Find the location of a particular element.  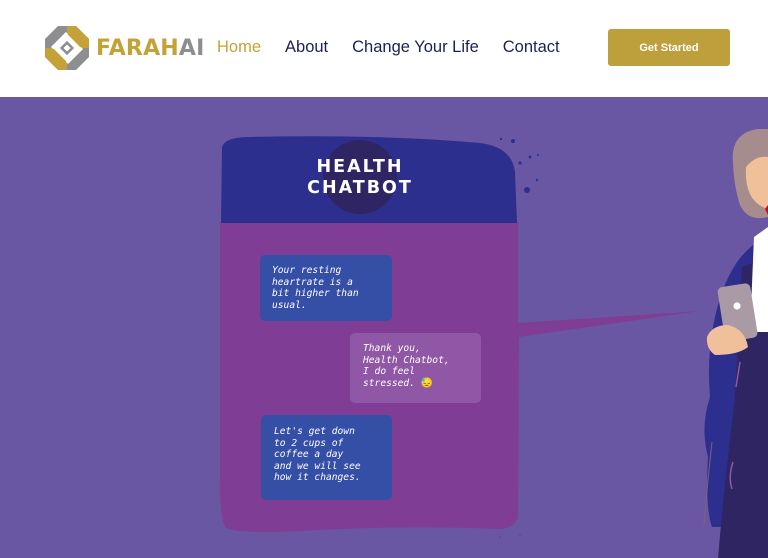

nav-about: About is located at coordinates (306, 47).